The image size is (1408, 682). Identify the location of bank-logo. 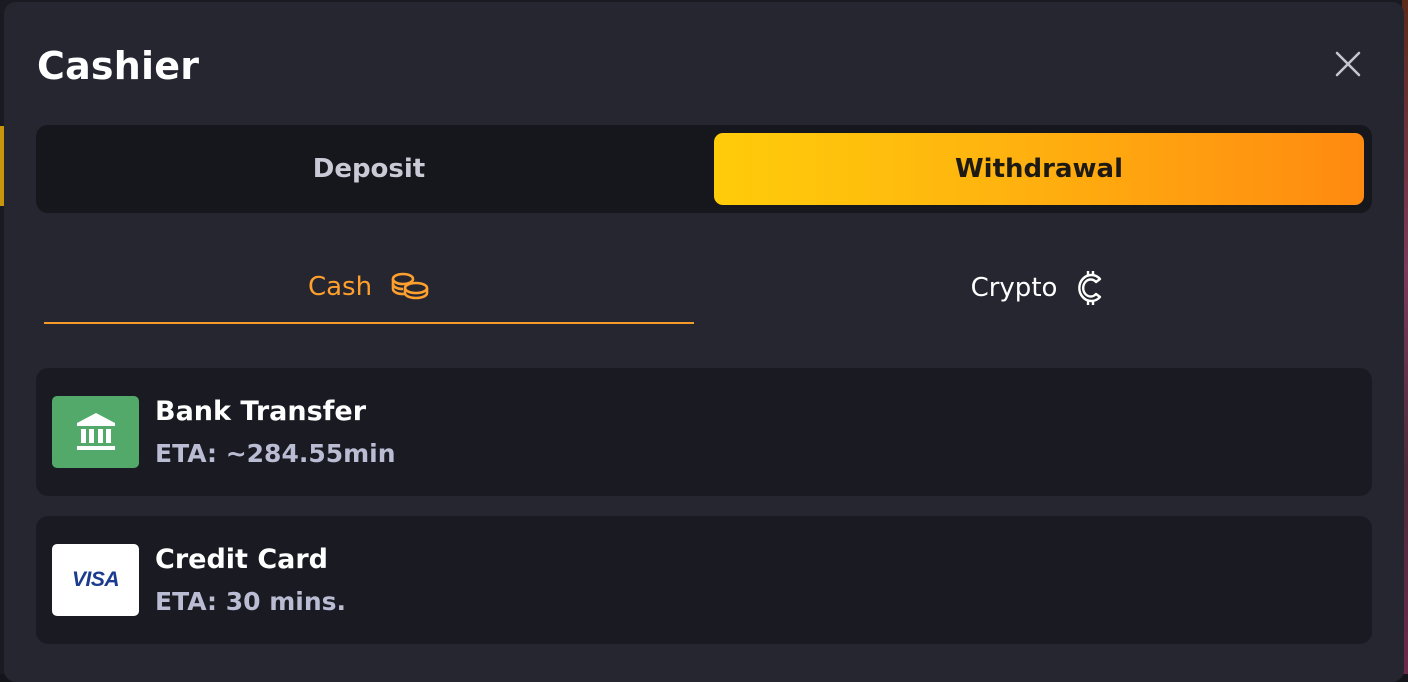
(95, 432).